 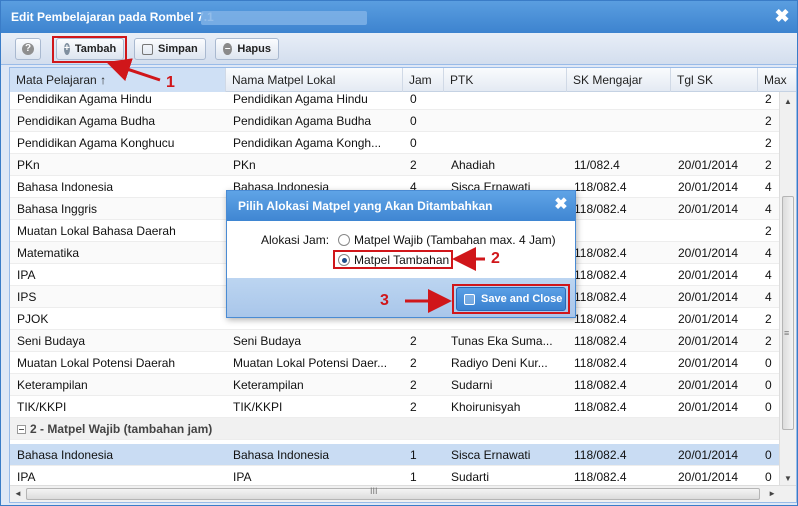 I want to click on horizontal-scrollbar: ◄ III ►, so click(x=403, y=493).